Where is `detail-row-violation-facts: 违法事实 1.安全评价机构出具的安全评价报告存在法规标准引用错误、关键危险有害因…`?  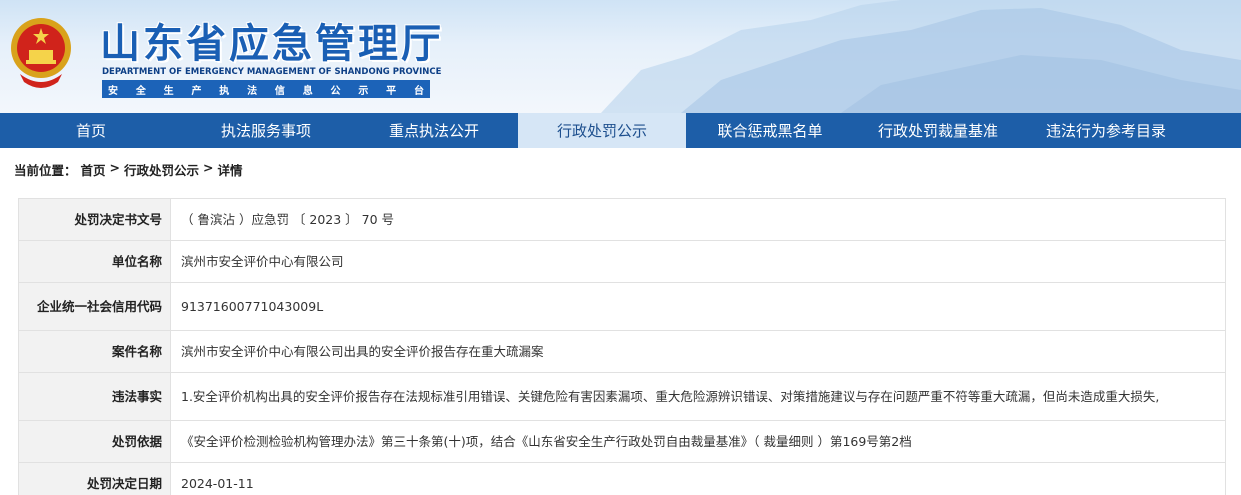
detail-row-violation-facts: 违法事实 1.安全评价机构出具的安全评价报告存在法规标准引用错误、关键危险有害因… is located at coordinates (622, 397).